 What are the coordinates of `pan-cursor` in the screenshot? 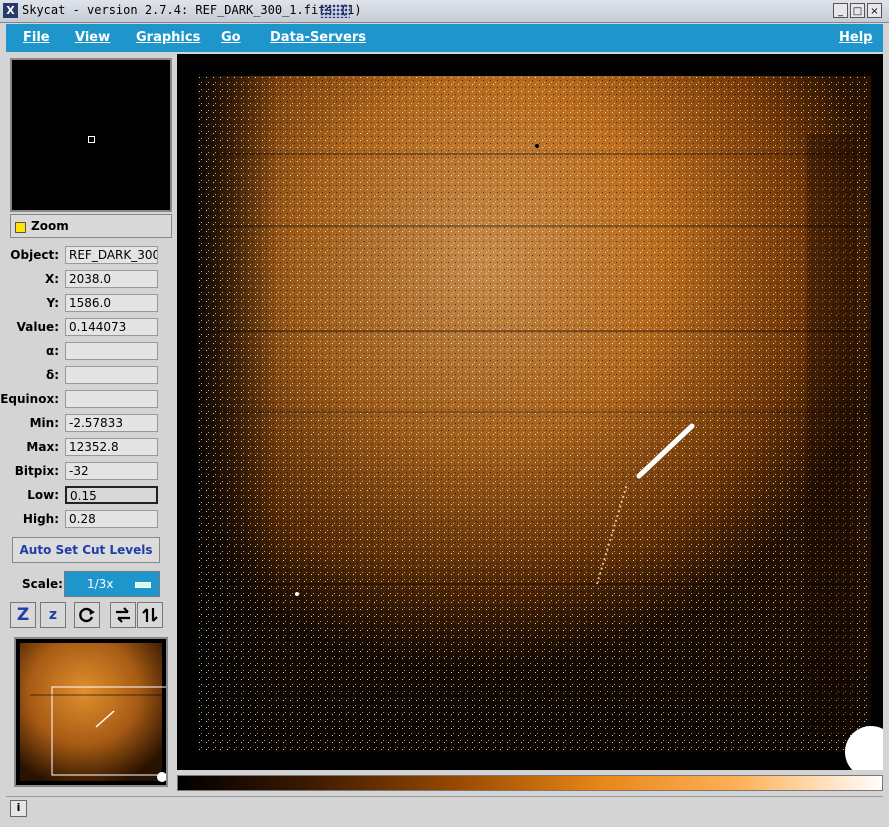 It's located at (91, 139).